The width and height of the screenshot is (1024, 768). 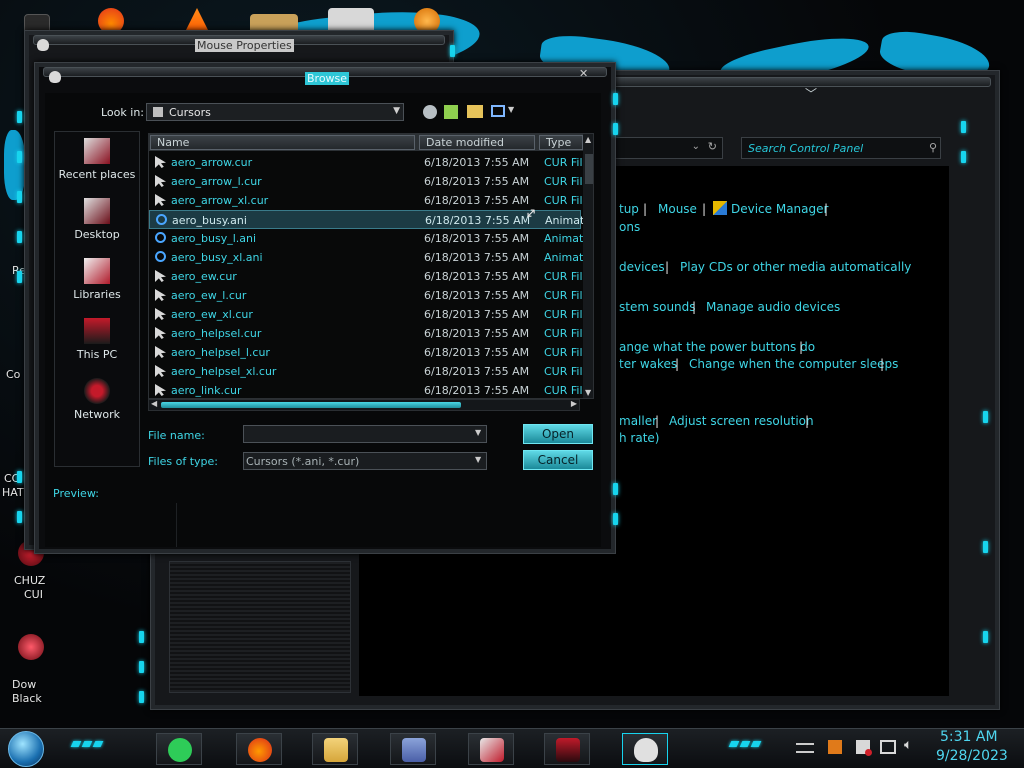 What do you see at coordinates (366, 314) in the screenshot?
I see `table-row: aero_ew_xl.cur 6/18/2013 7:55 AM CUR File` at bounding box center [366, 314].